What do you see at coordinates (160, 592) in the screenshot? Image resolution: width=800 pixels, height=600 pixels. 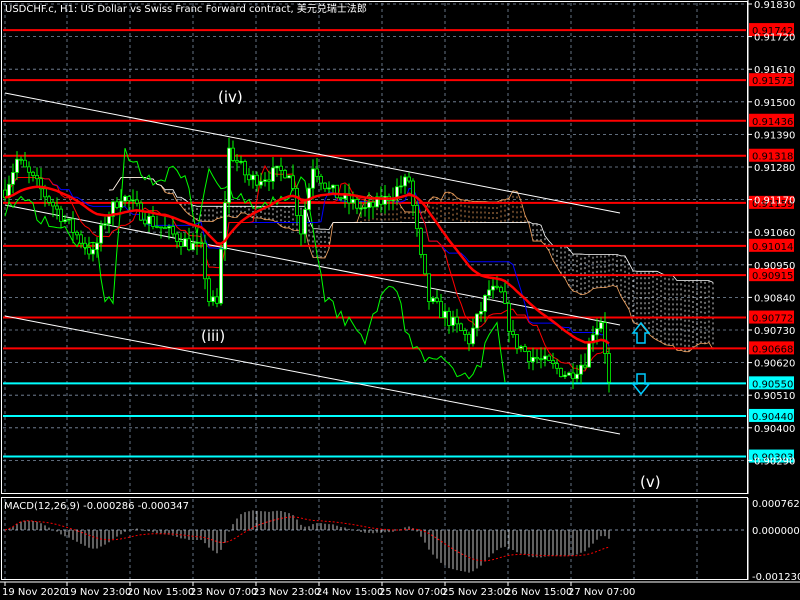 I see `time-label: 20 Nov 15:00` at bounding box center [160, 592].